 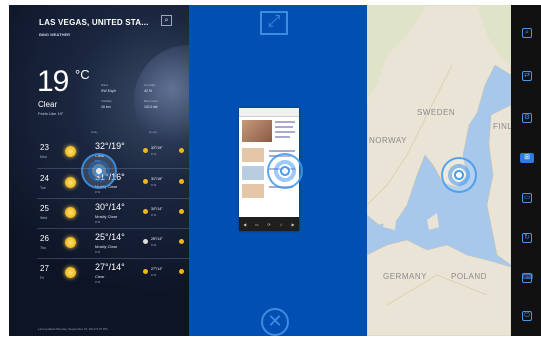 I want to click on forecast-alt-hilo: 27°/14°, so click(x=157, y=269).